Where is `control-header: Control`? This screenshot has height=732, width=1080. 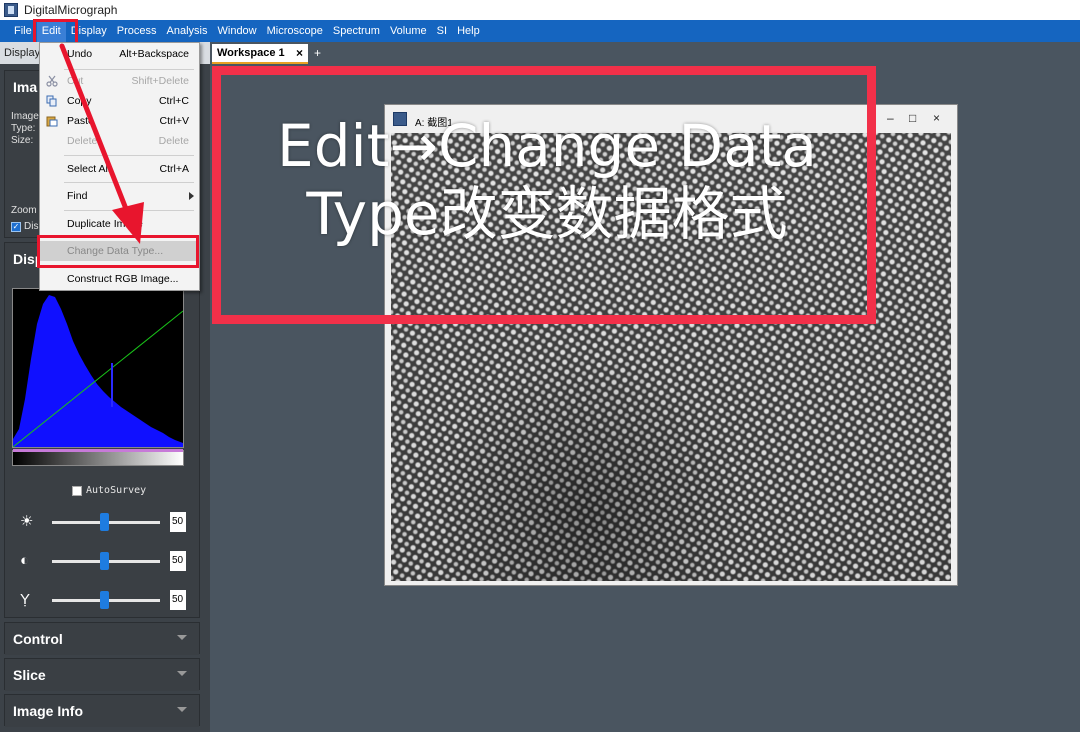
control-header: Control is located at coordinates (102, 639).